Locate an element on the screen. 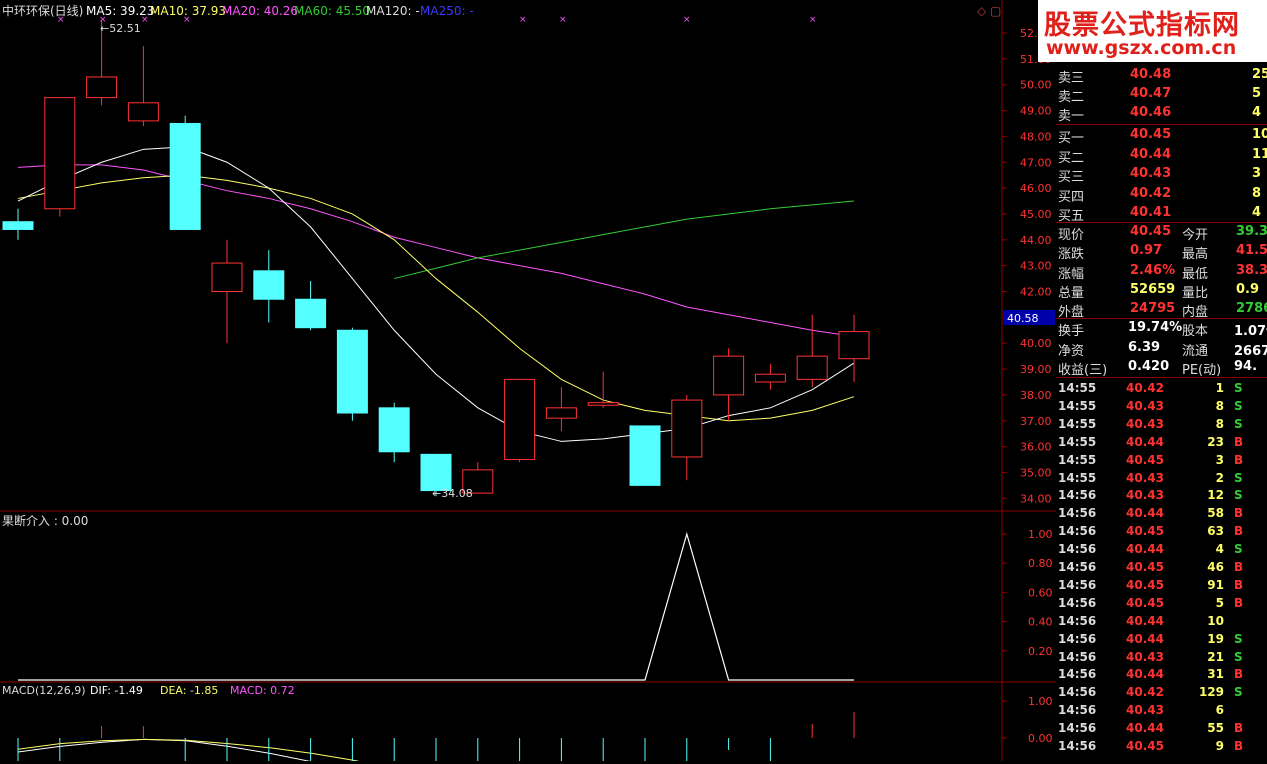 The height and width of the screenshot is (764, 1267). sell-level-price: 40.48 is located at coordinates (1151, 74).